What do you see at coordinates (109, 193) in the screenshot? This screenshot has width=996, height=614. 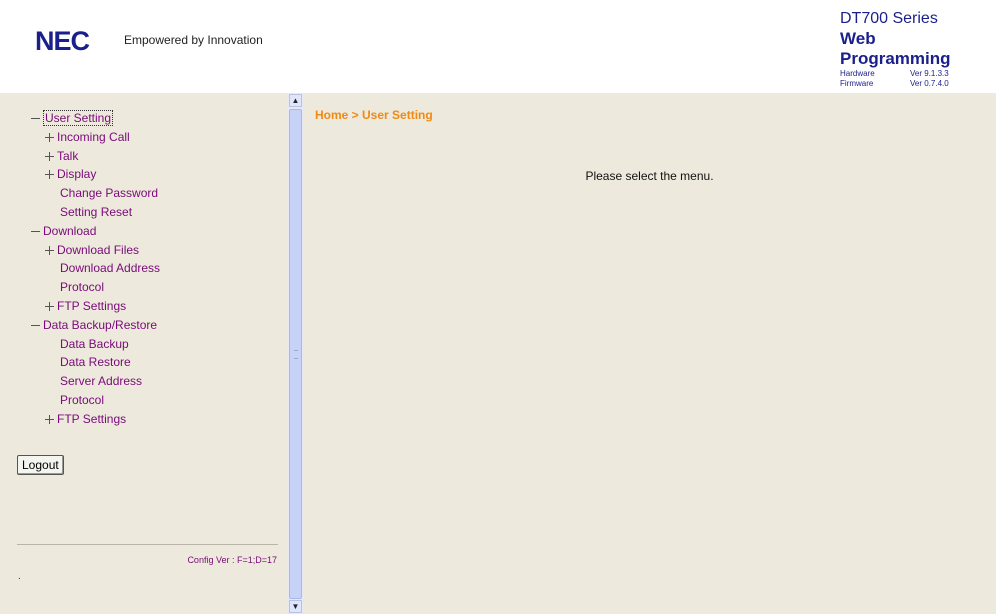 I see `menu-label: Change Password` at bounding box center [109, 193].